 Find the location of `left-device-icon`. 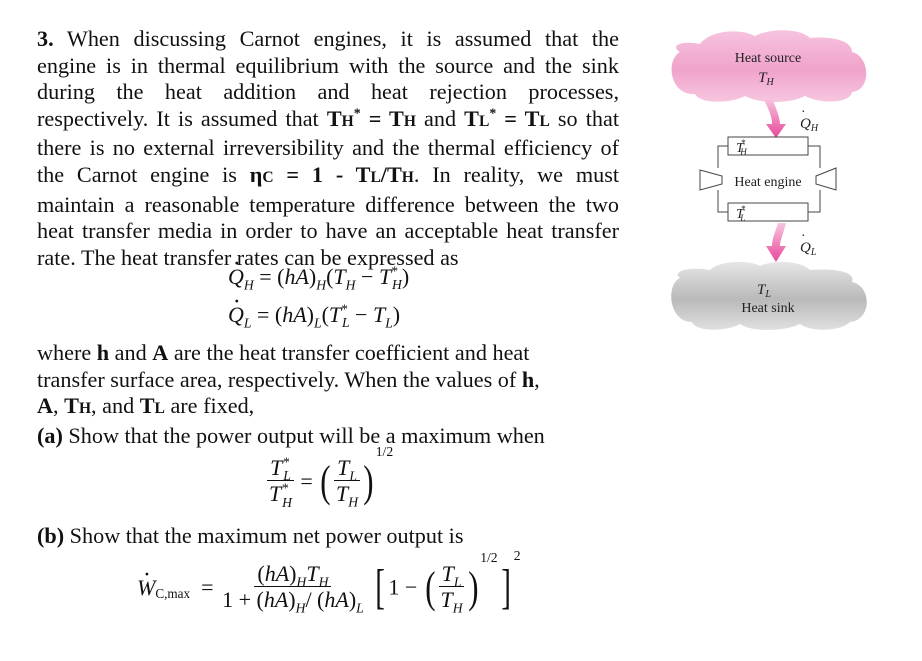

left-device-icon is located at coordinates (711, 180).